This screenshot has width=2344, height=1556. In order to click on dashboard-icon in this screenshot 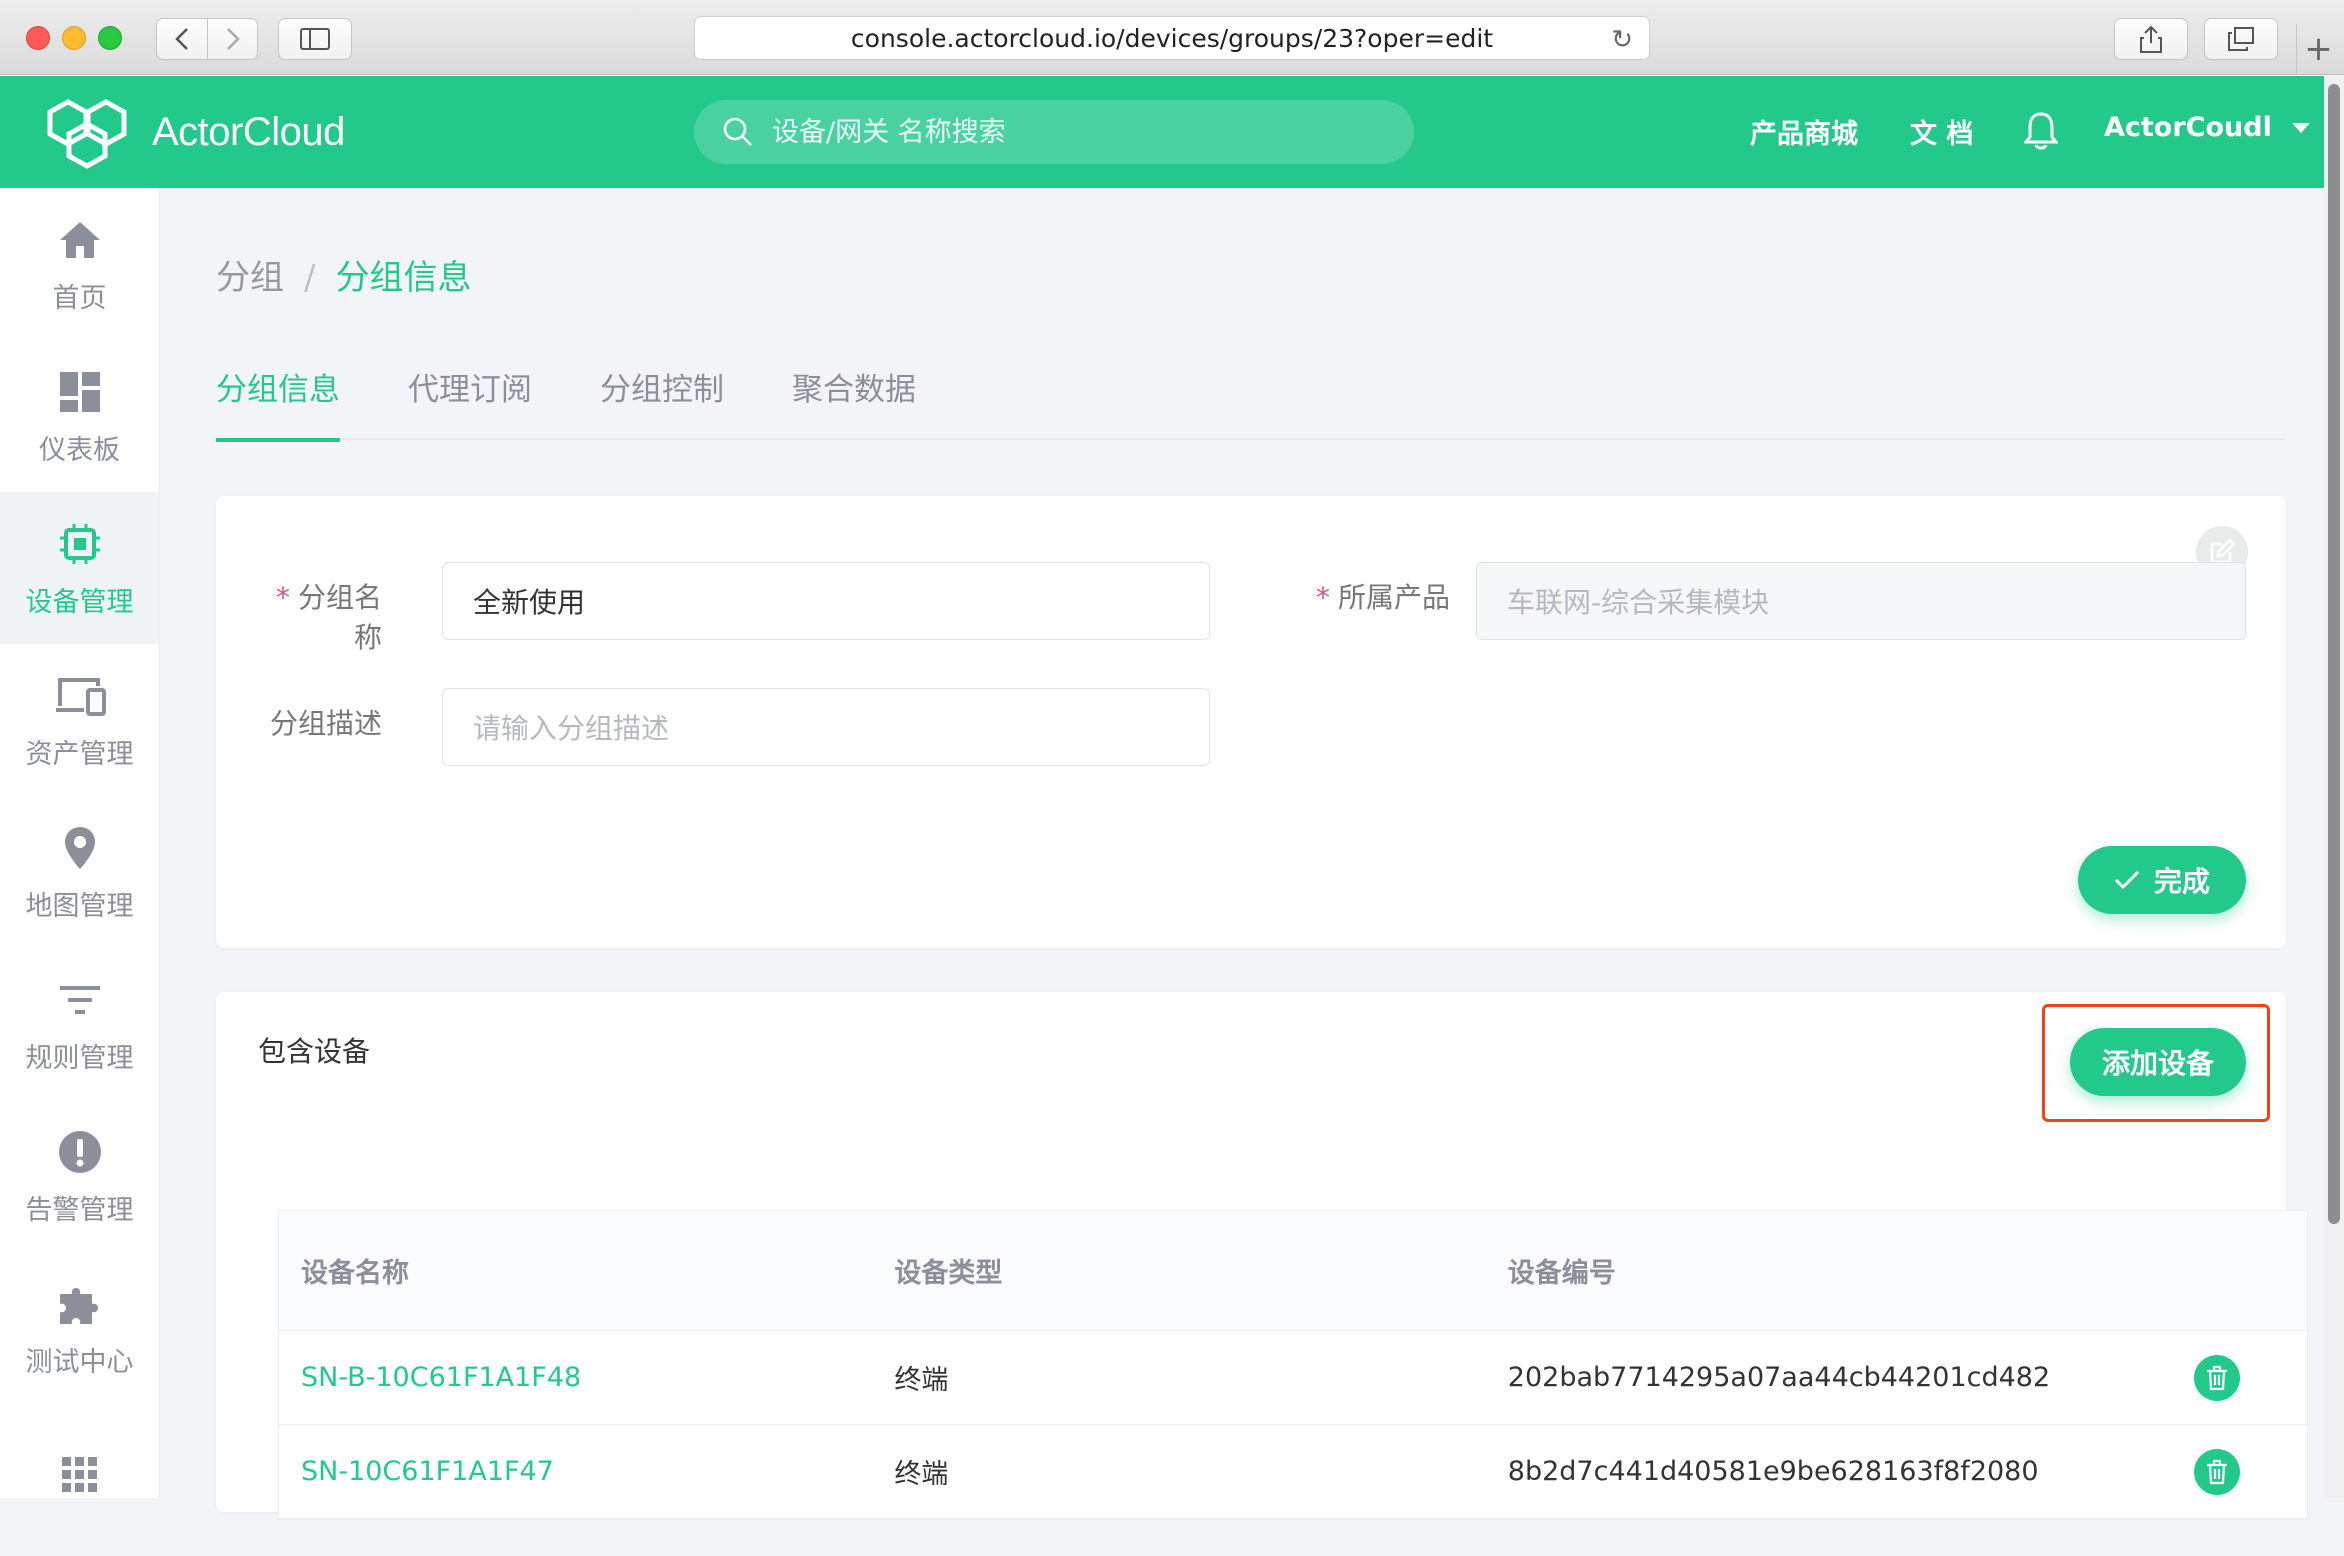, I will do `click(79, 391)`.